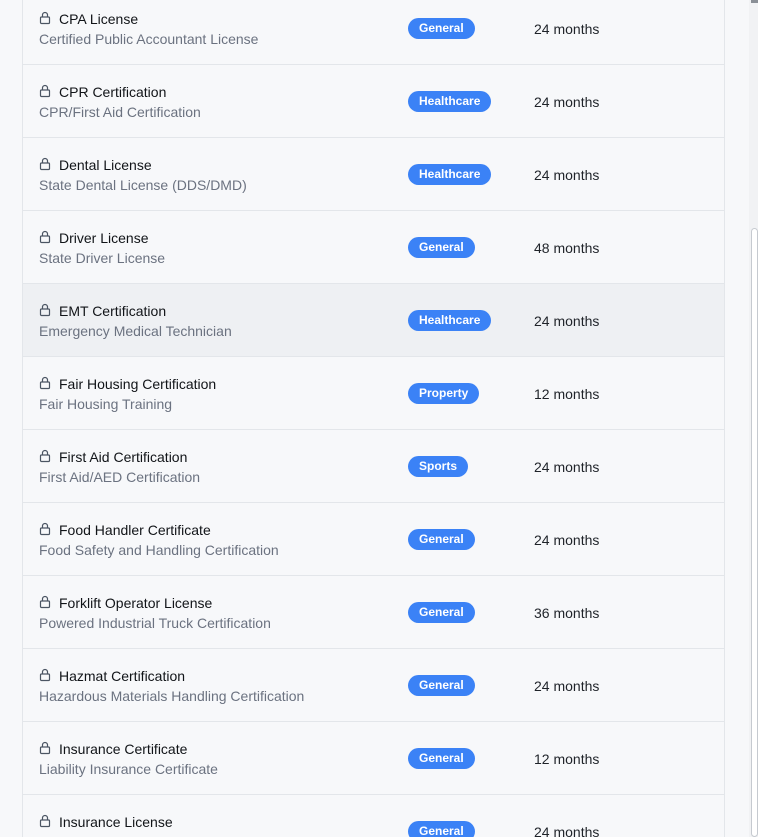 Image resolution: width=758 pixels, height=837 pixels. What do you see at coordinates (155, 623) in the screenshot?
I see `license-description: Powered Industrial Truck Certification` at bounding box center [155, 623].